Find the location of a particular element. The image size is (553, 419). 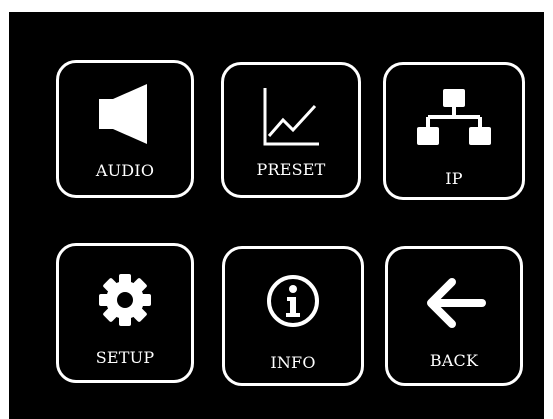

preset-button: PRESET is located at coordinates (291, 130).